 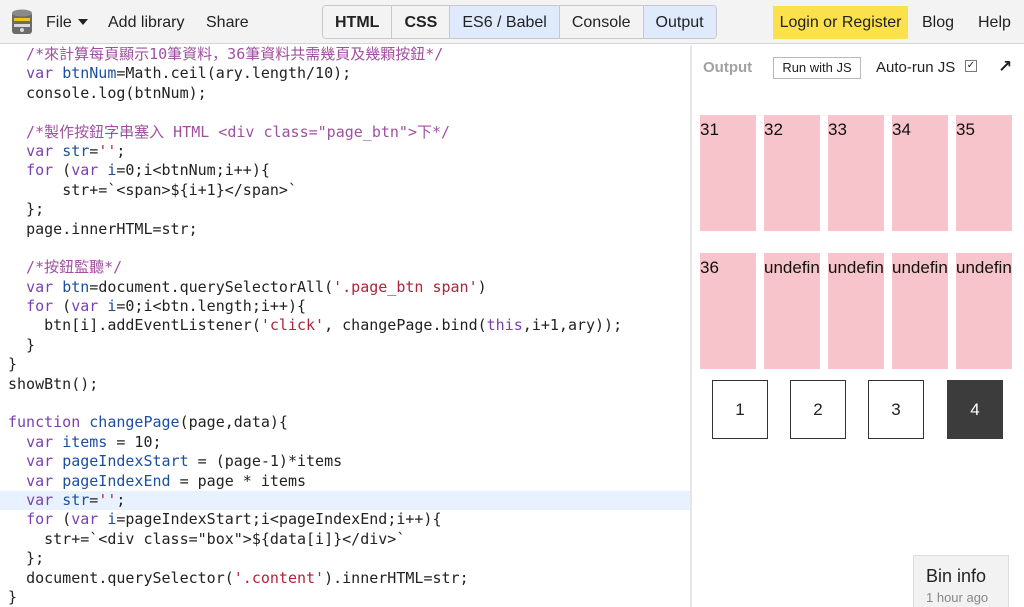 I want to click on code-line: /*按鈕監聽*/, so click(x=345, y=267).